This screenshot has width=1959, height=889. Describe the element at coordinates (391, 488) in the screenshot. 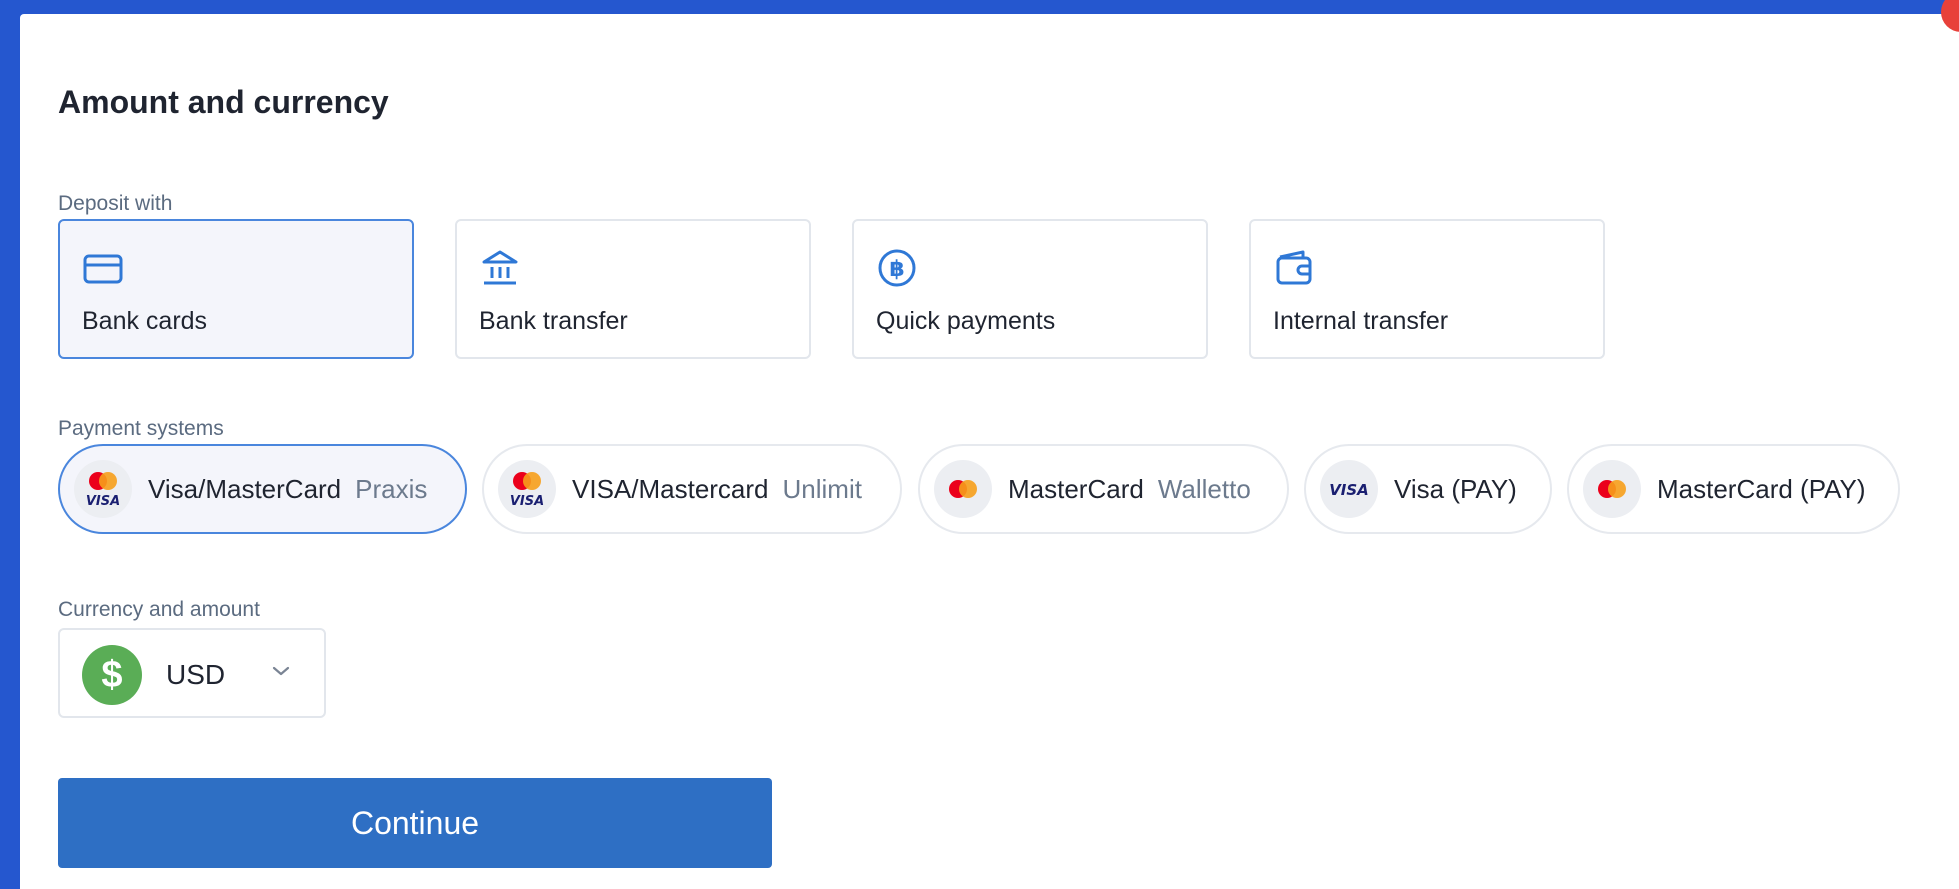

I see `payment-system-provider: Praxis` at that location.